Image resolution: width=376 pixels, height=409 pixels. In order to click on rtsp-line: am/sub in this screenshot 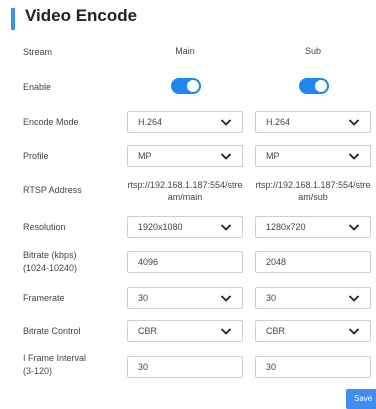, I will do `click(313, 197)`.